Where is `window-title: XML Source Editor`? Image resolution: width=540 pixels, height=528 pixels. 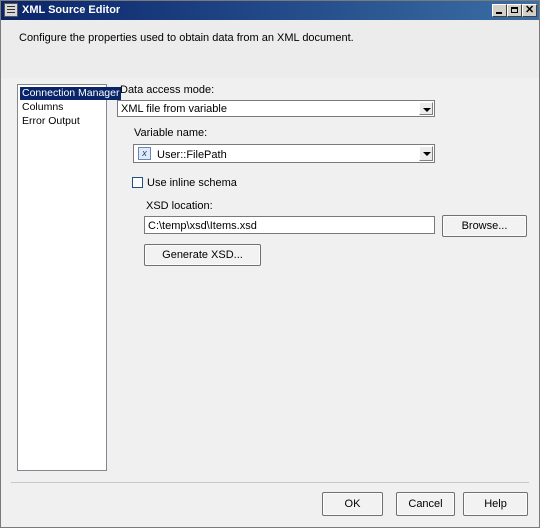
window-title: XML Source Editor is located at coordinates (71, 10).